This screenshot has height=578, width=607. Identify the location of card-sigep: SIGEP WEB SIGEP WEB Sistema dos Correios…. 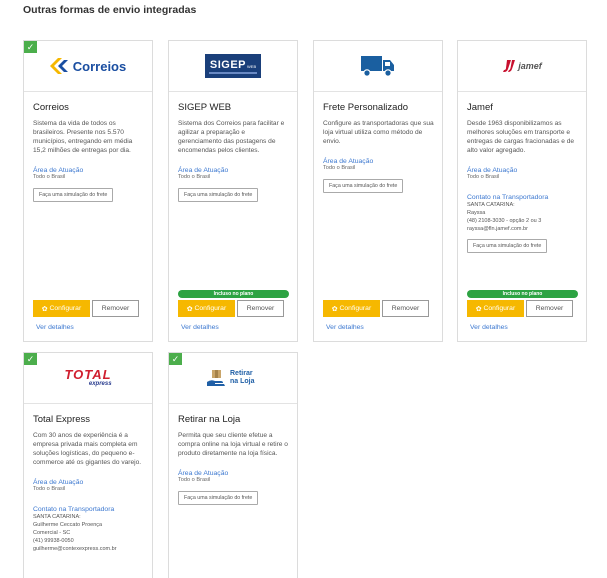
(233, 191).